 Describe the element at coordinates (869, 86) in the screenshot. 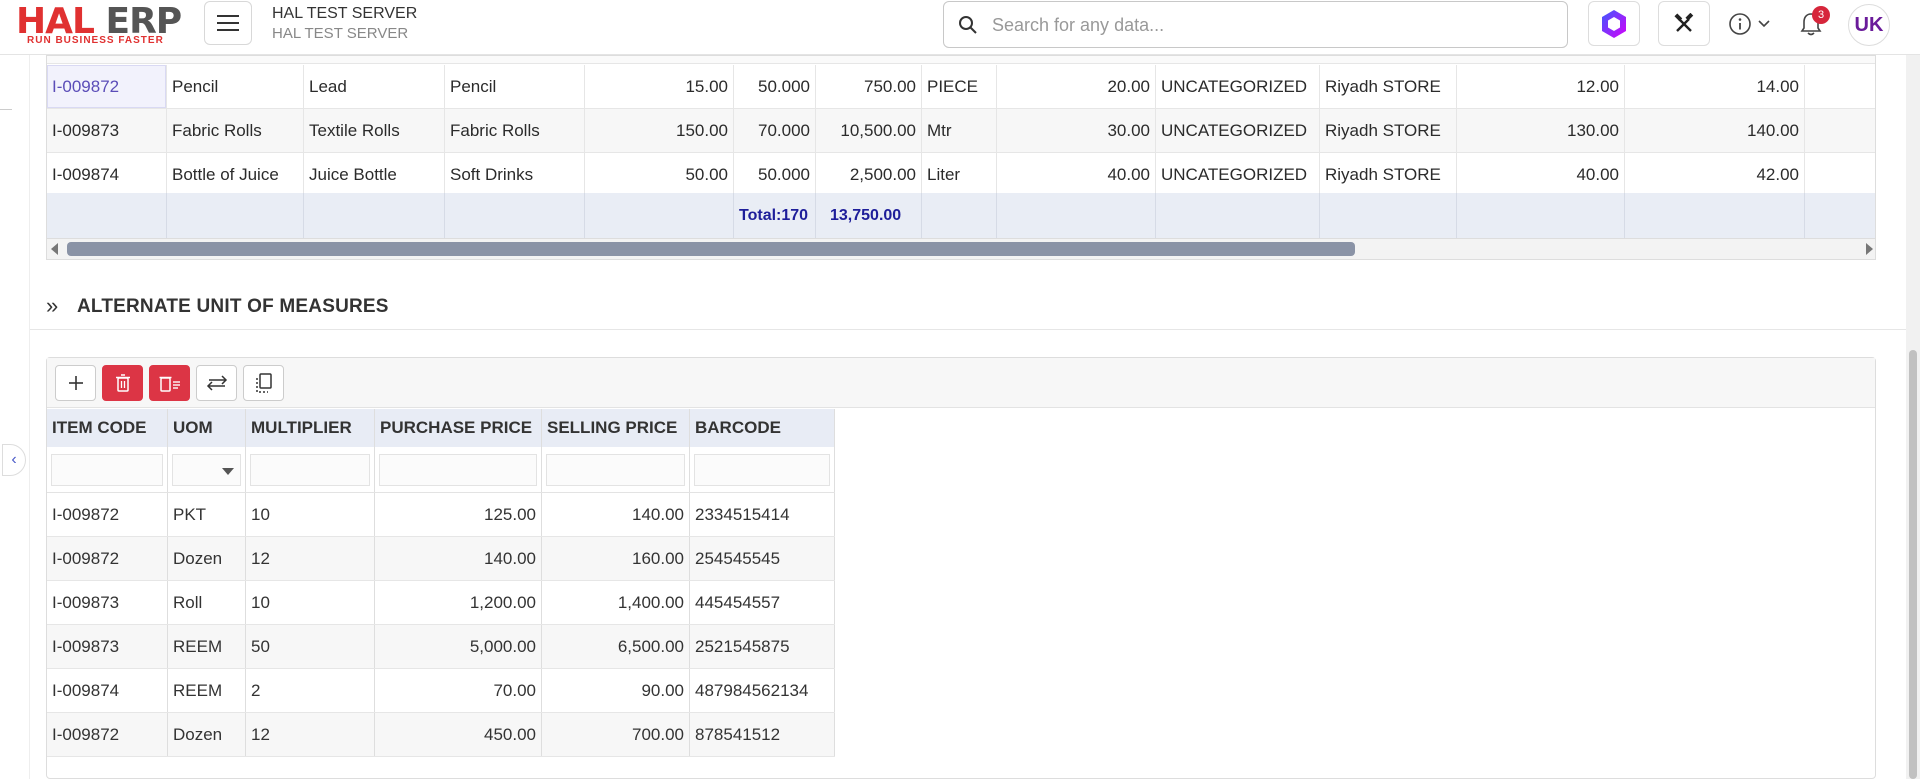

I see `item-amount-cell: 750.00` at that location.